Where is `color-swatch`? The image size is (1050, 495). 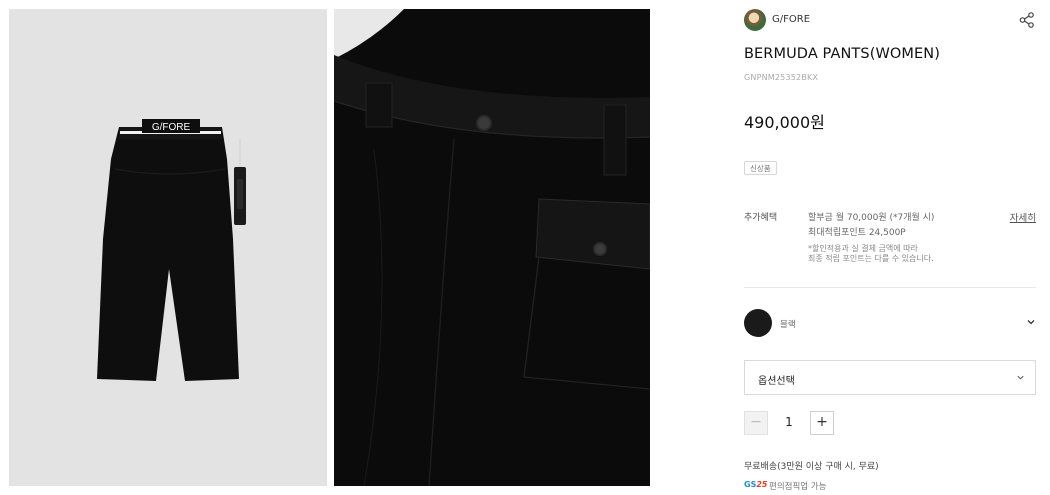 color-swatch is located at coordinates (758, 323).